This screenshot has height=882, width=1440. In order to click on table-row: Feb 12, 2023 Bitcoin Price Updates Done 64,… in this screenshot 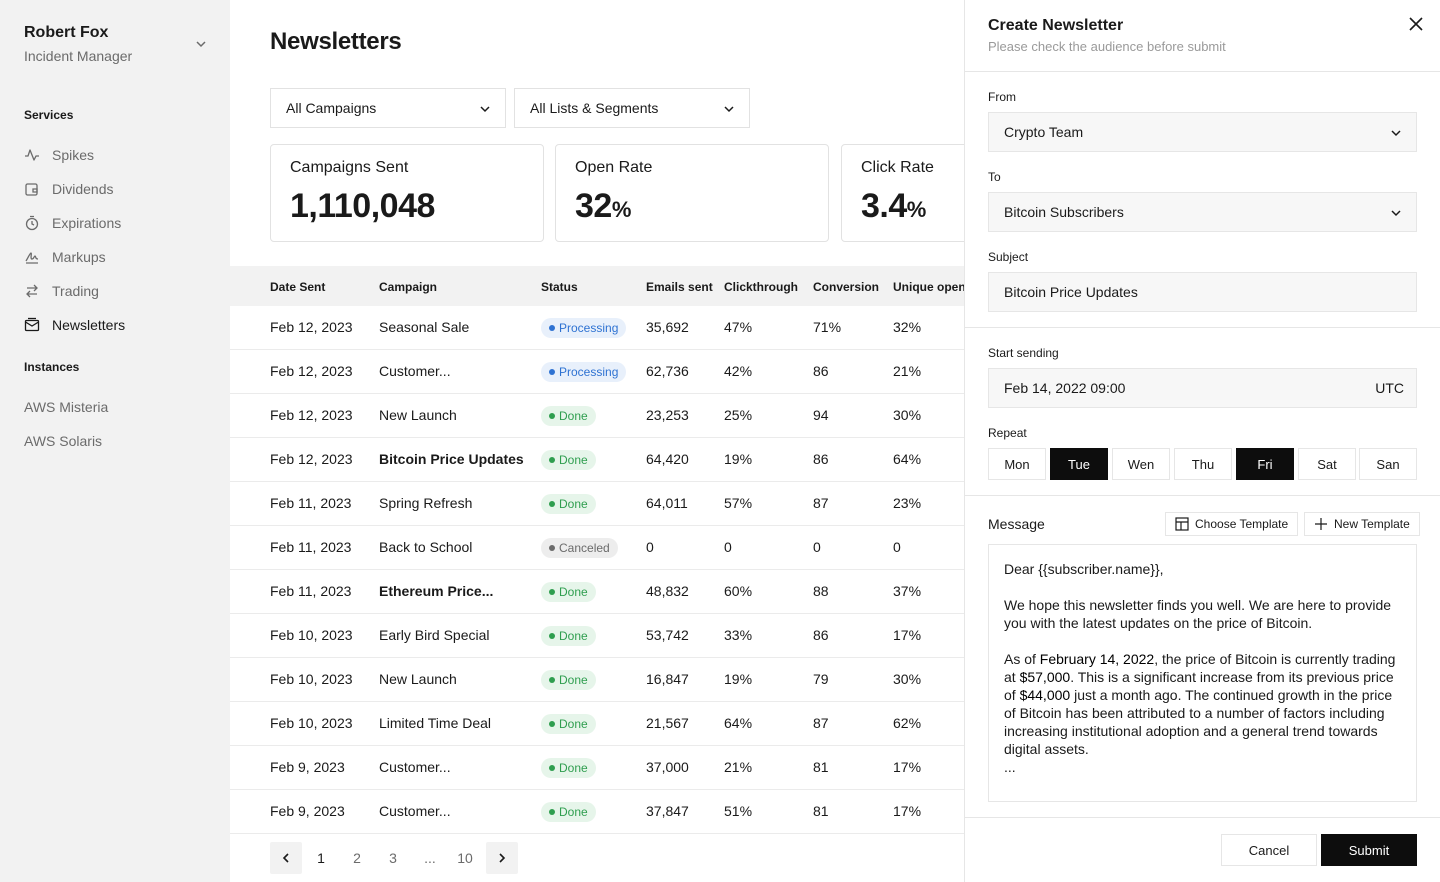, I will do `click(597, 460)`.